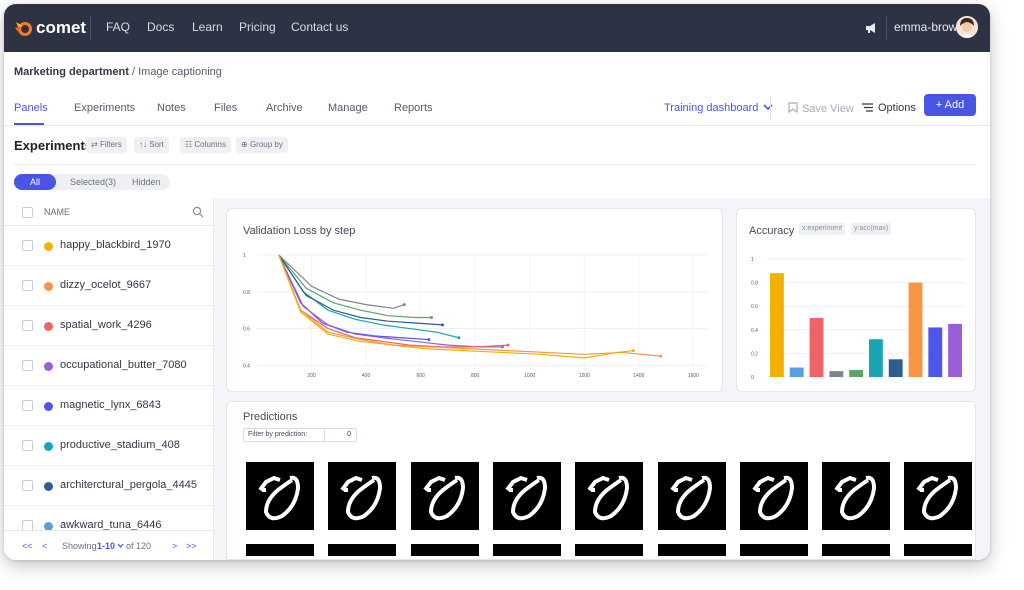  What do you see at coordinates (160, 27) in the screenshot?
I see `nav-link-docs: Docs` at bounding box center [160, 27].